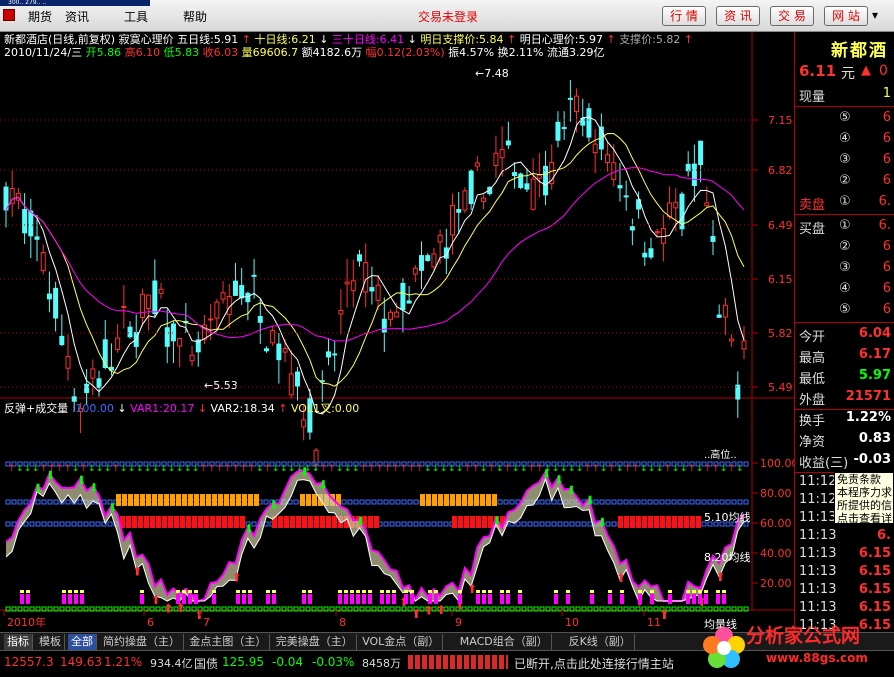  Describe the element at coordinates (136, 17) in the screenshot. I see `menu-tools: 工具` at that location.